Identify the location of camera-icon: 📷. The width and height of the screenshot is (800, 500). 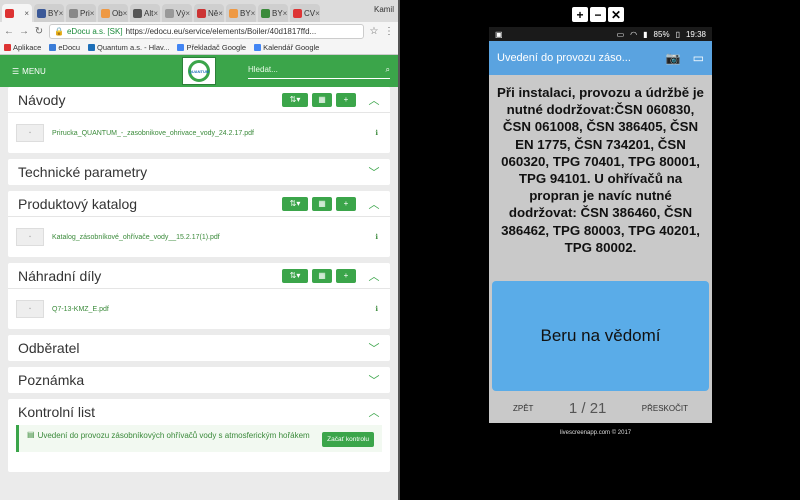
(673, 58).